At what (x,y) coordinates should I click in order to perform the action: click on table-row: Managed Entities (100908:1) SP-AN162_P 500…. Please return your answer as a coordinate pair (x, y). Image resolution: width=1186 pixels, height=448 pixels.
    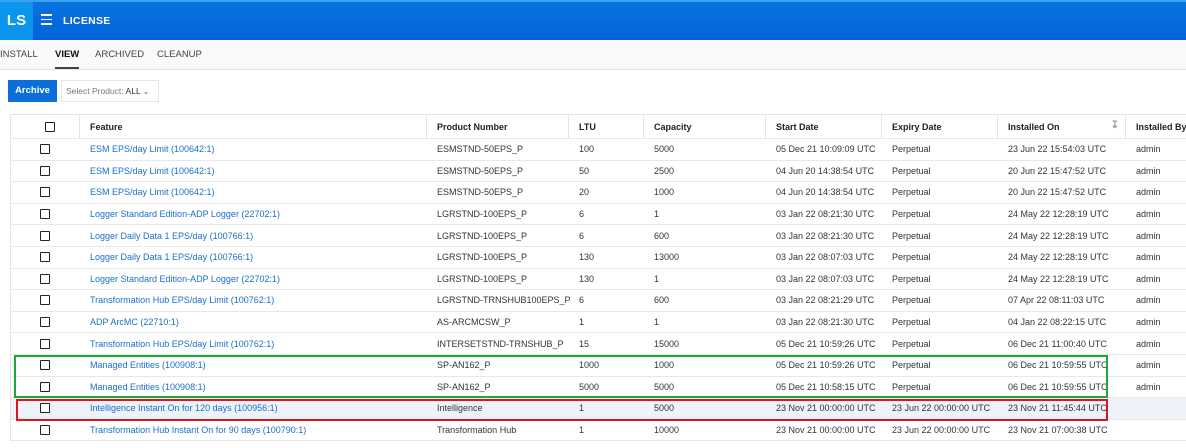
    Looking at the image, I should click on (598, 388).